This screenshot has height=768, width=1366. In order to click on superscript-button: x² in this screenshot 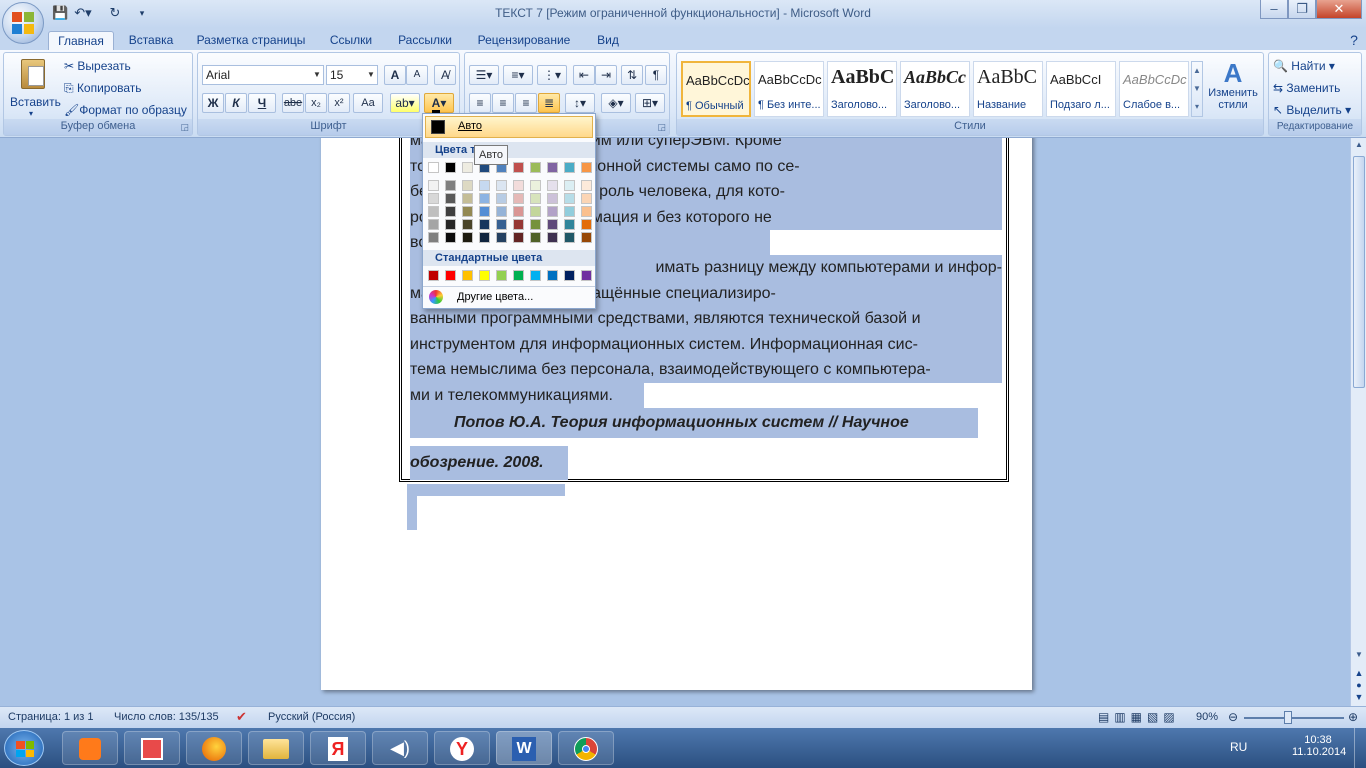, I will do `click(339, 103)`.